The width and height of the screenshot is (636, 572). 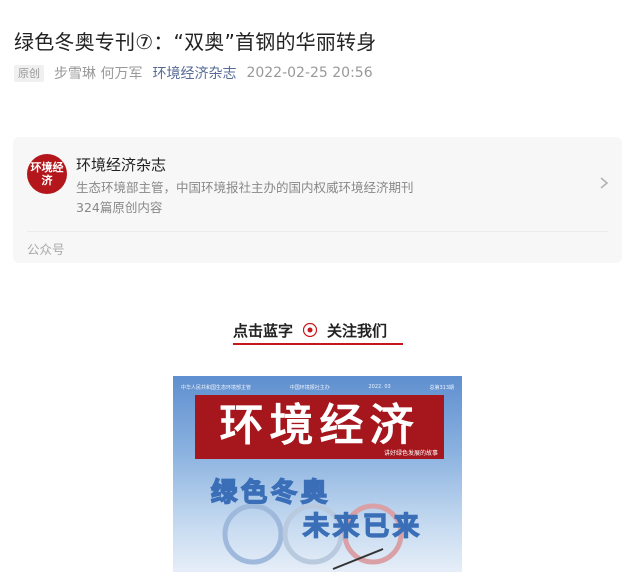 I want to click on publish-date: 2022-02-25 20:56, so click(x=309, y=73).